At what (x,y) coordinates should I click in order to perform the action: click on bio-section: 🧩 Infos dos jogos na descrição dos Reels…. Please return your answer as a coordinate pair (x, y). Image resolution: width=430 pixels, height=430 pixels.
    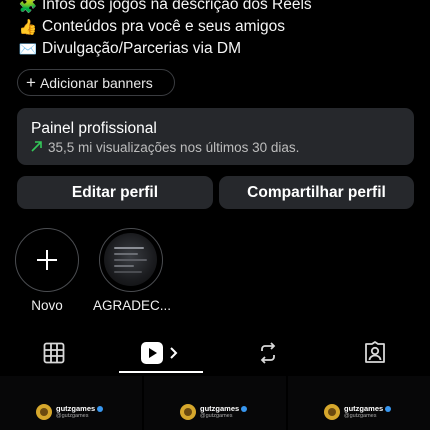
    Looking at the image, I should click on (218, 30).